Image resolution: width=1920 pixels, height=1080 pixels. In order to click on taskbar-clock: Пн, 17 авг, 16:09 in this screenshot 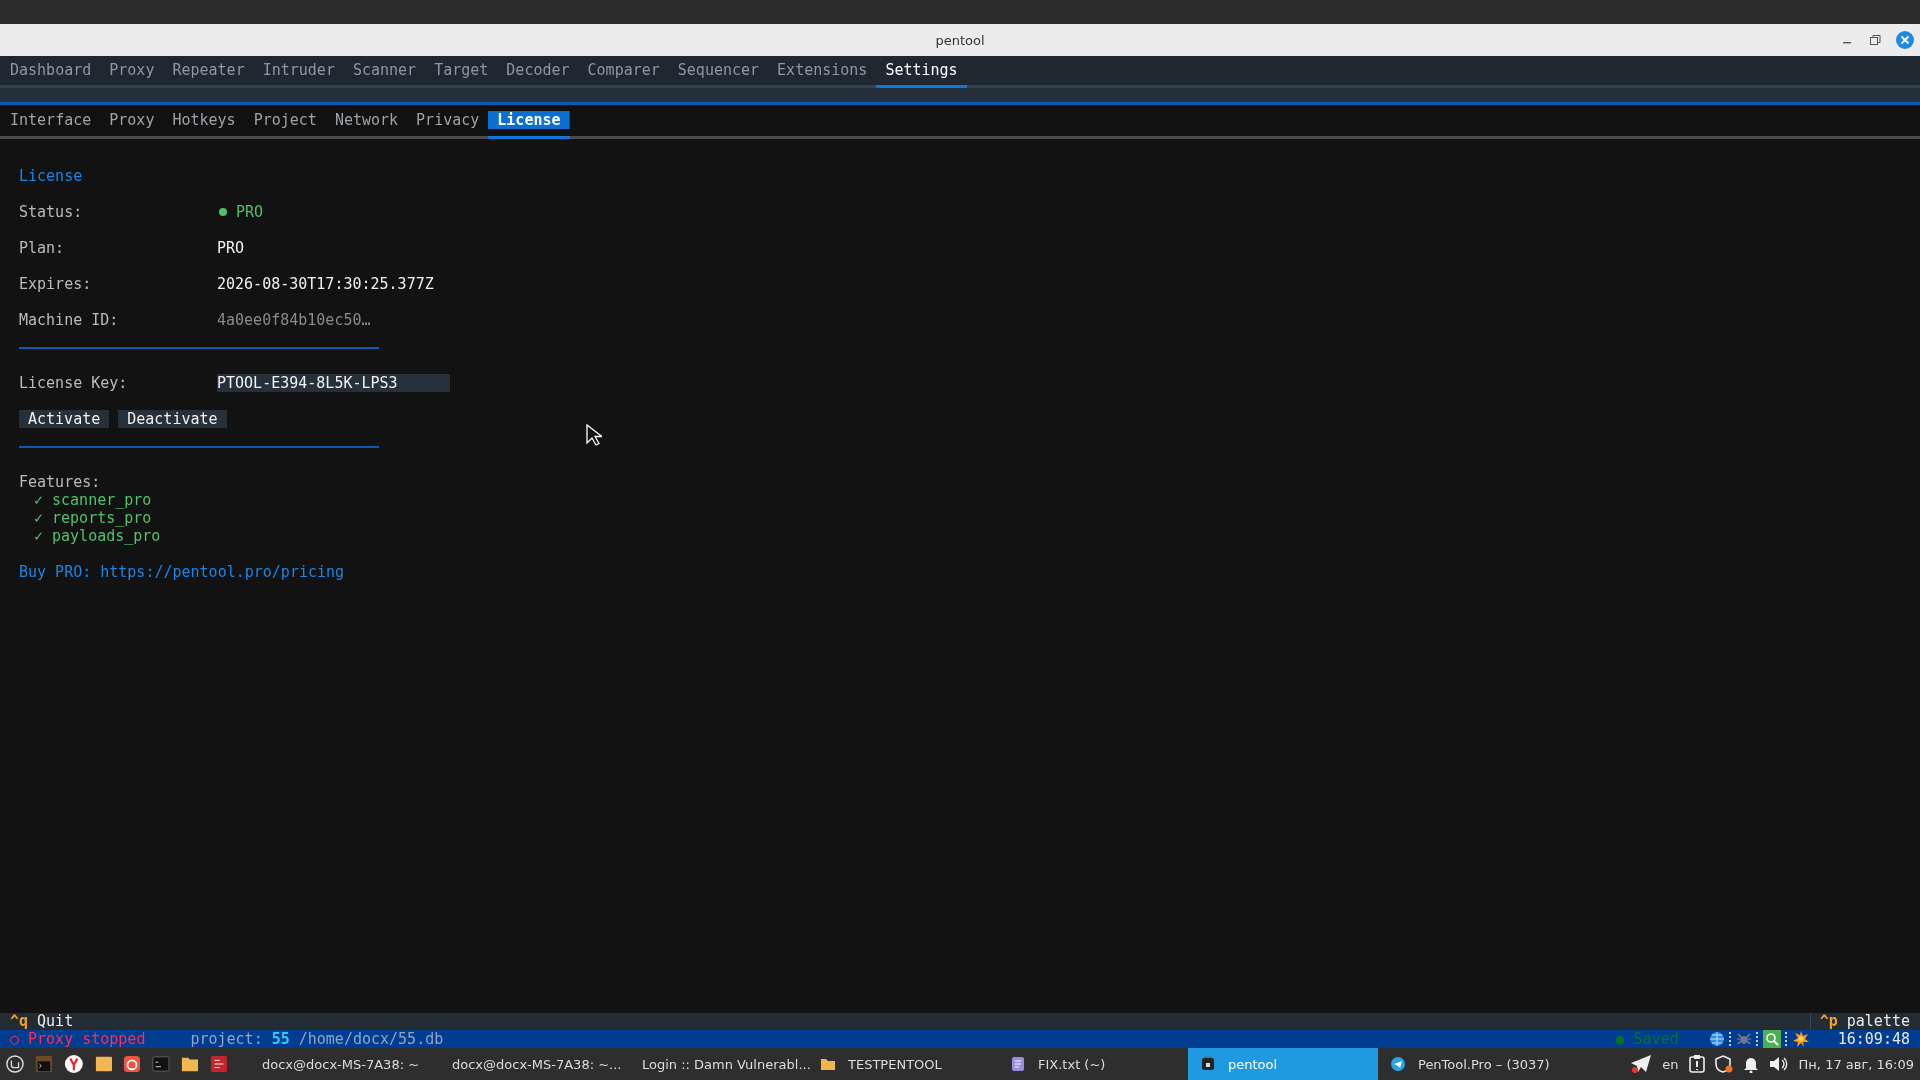, I will do `click(1856, 1064)`.